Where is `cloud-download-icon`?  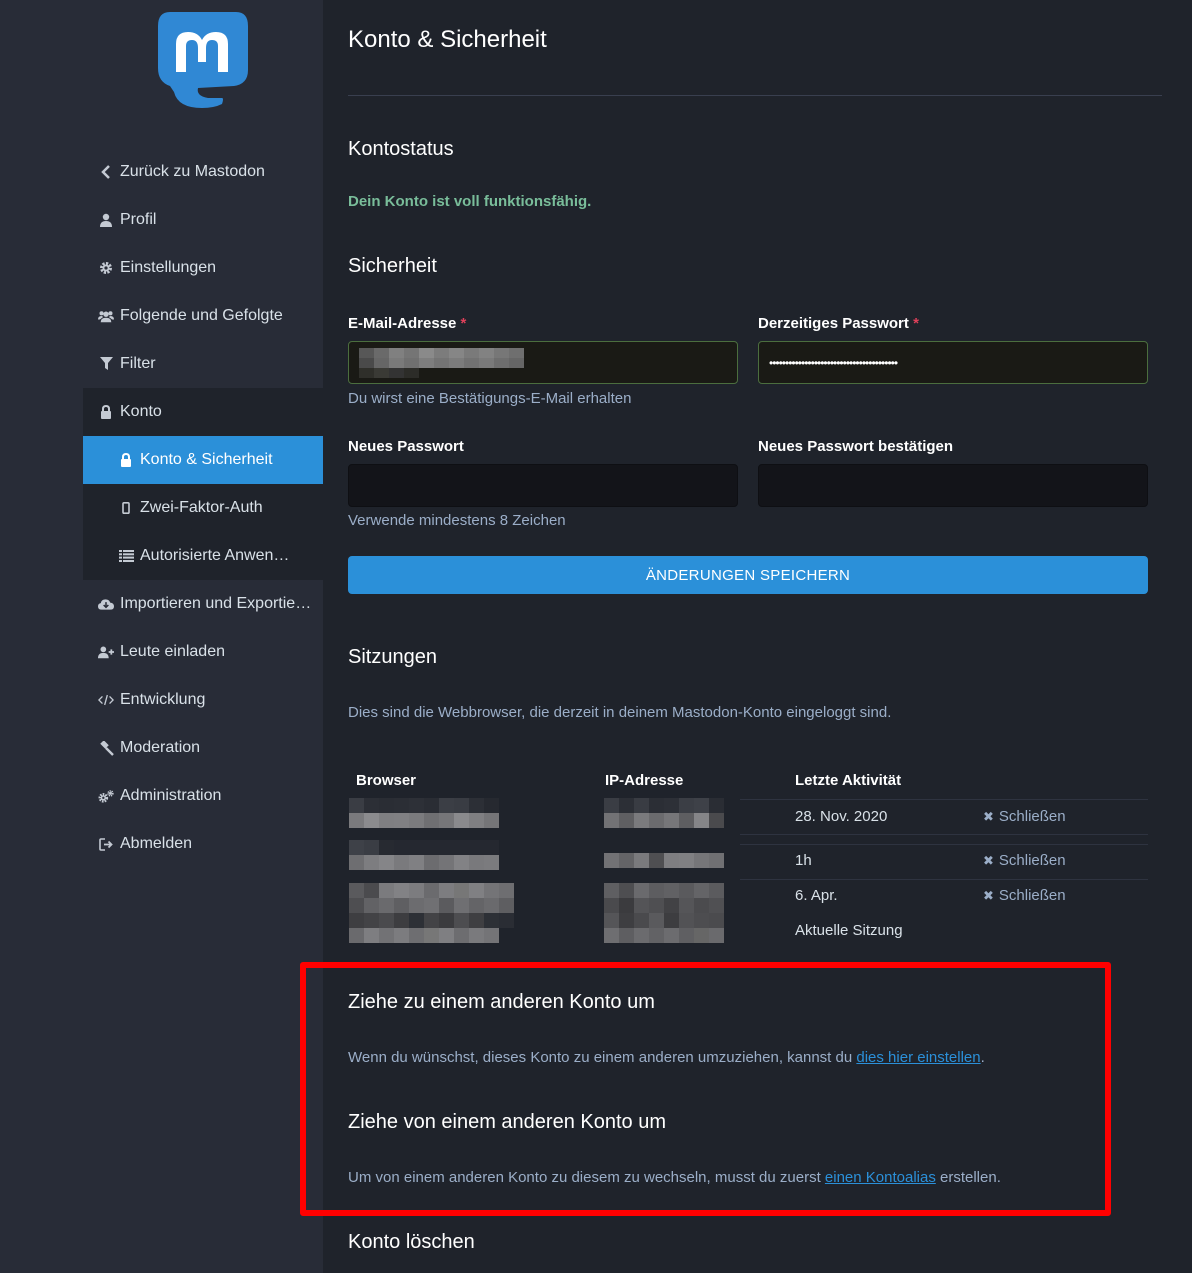 cloud-download-icon is located at coordinates (106, 604).